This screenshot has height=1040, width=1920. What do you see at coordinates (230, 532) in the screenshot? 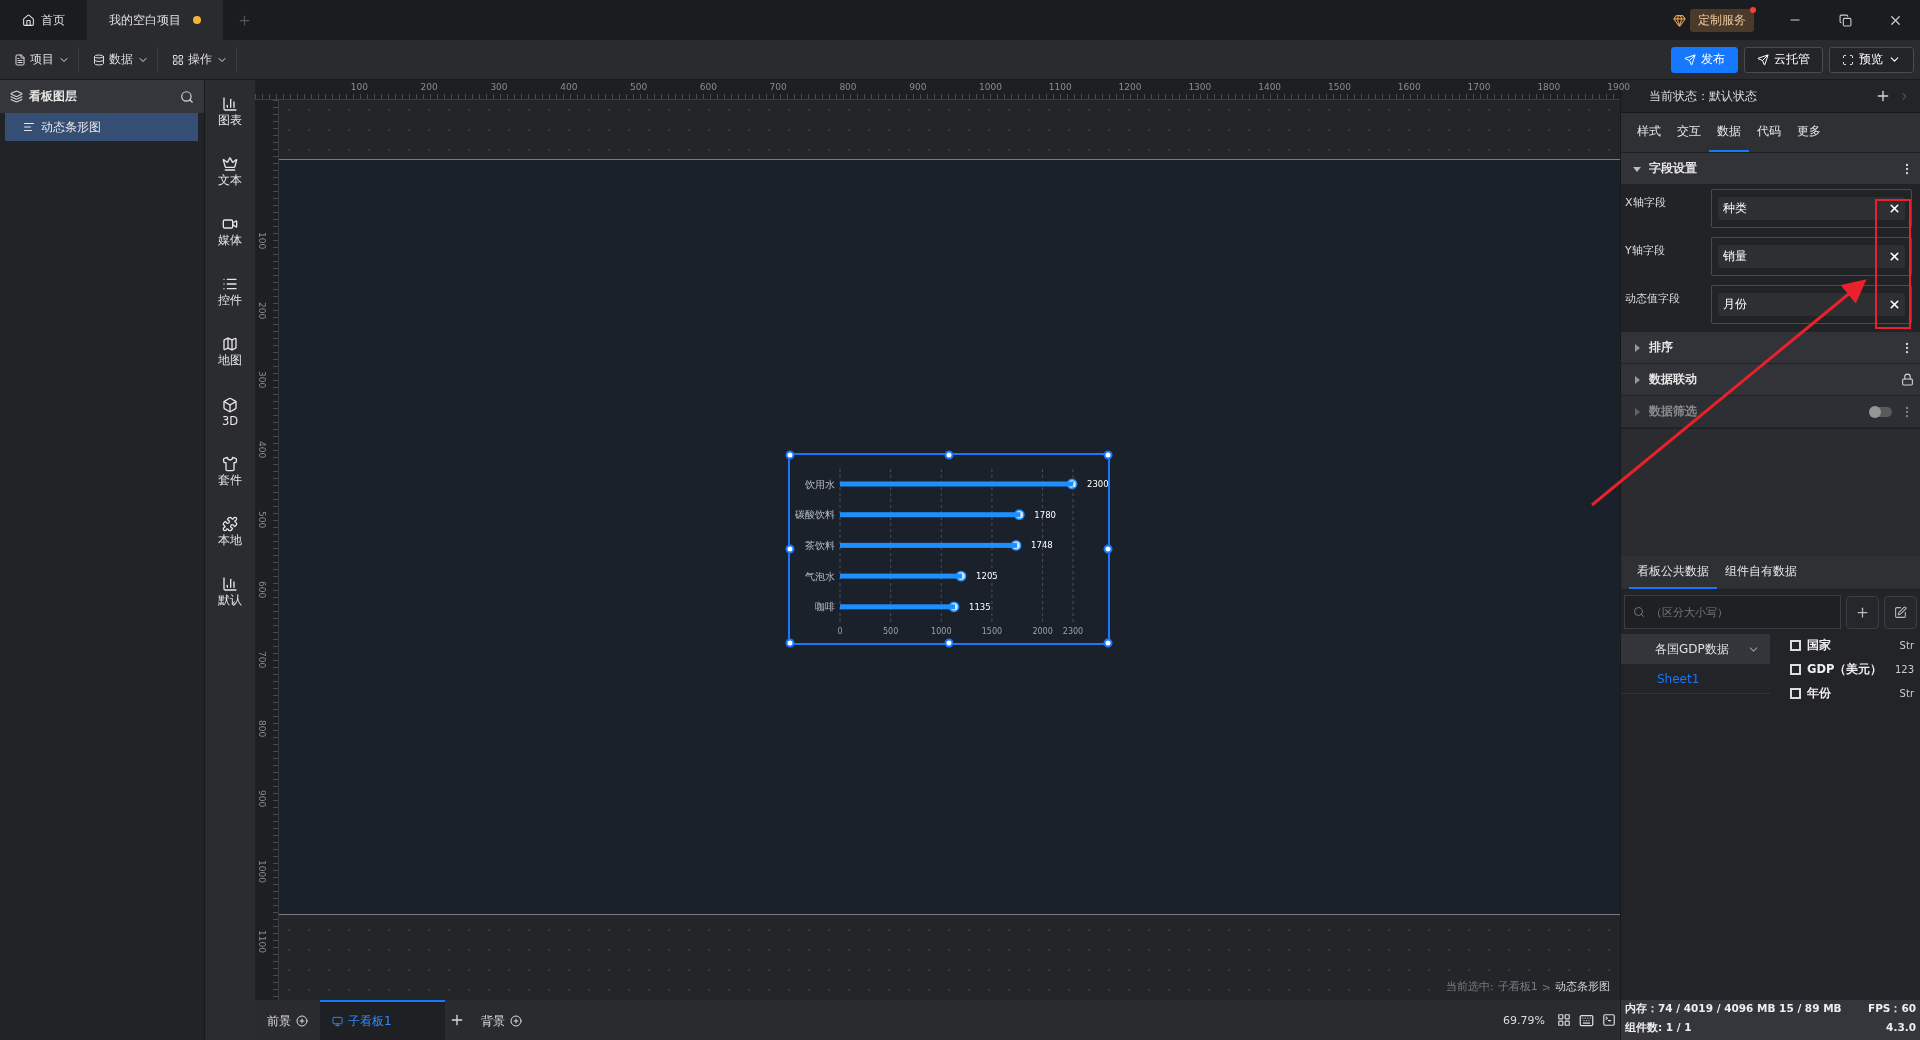
I see `component-category: 本地` at bounding box center [230, 532].